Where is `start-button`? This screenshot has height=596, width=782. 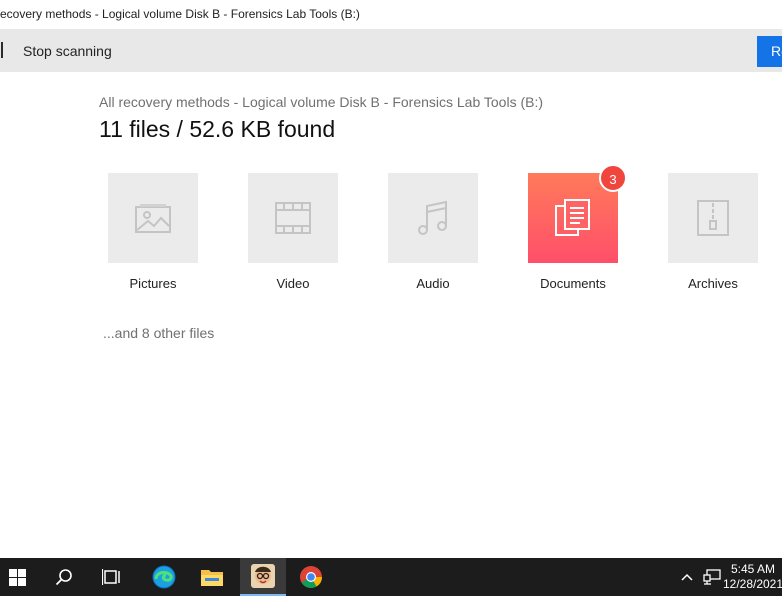 start-button is located at coordinates (20, 577).